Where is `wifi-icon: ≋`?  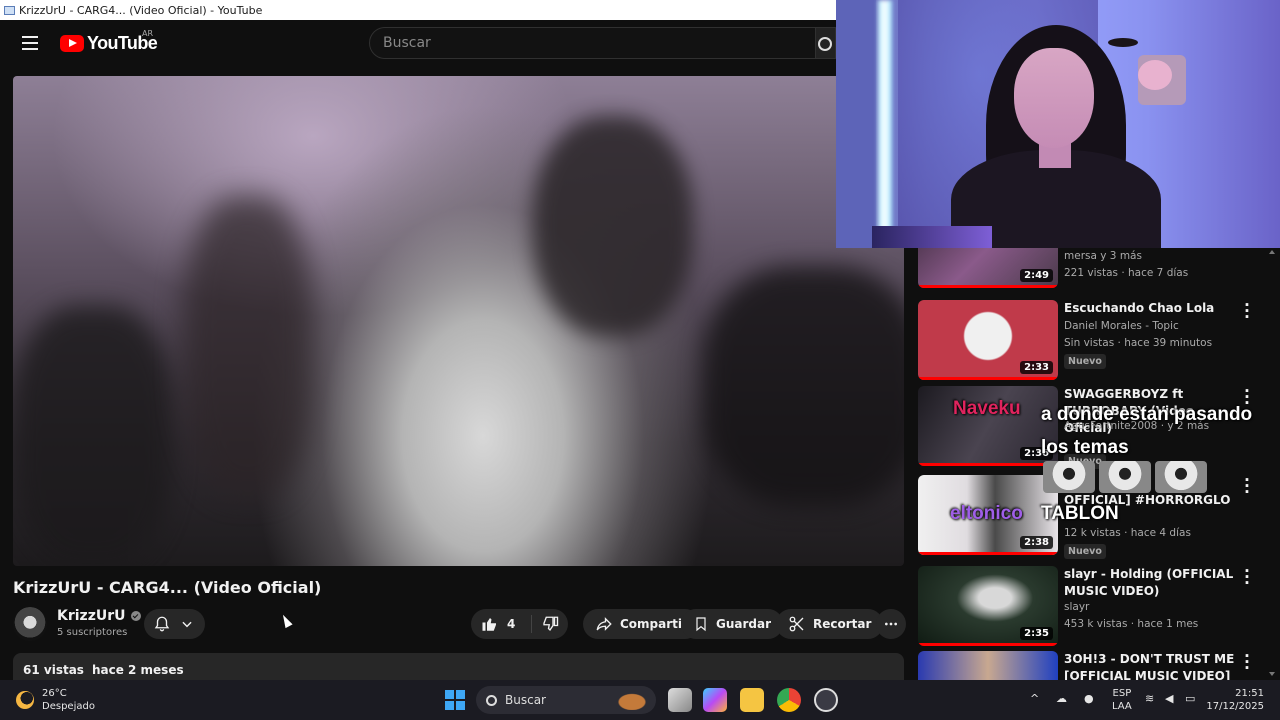 wifi-icon: ≋ is located at coordinates (1149, 698).